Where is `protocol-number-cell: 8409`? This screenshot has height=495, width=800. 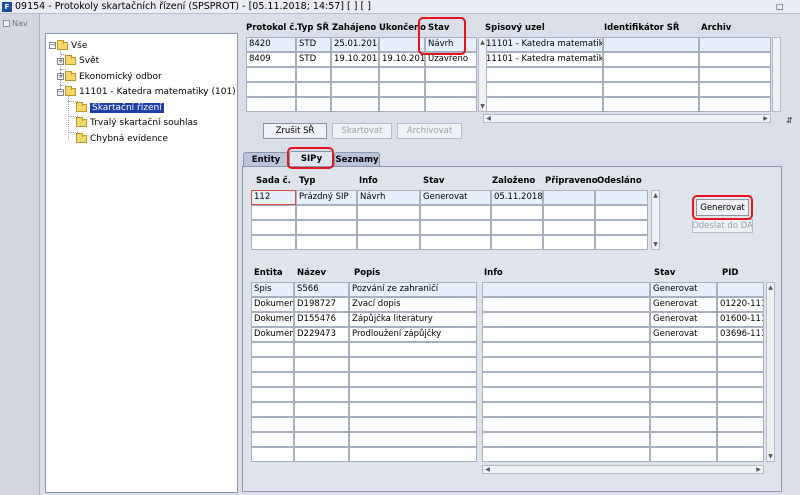
protocol-number-cell: 8409 is located at coordinates (271, 59).